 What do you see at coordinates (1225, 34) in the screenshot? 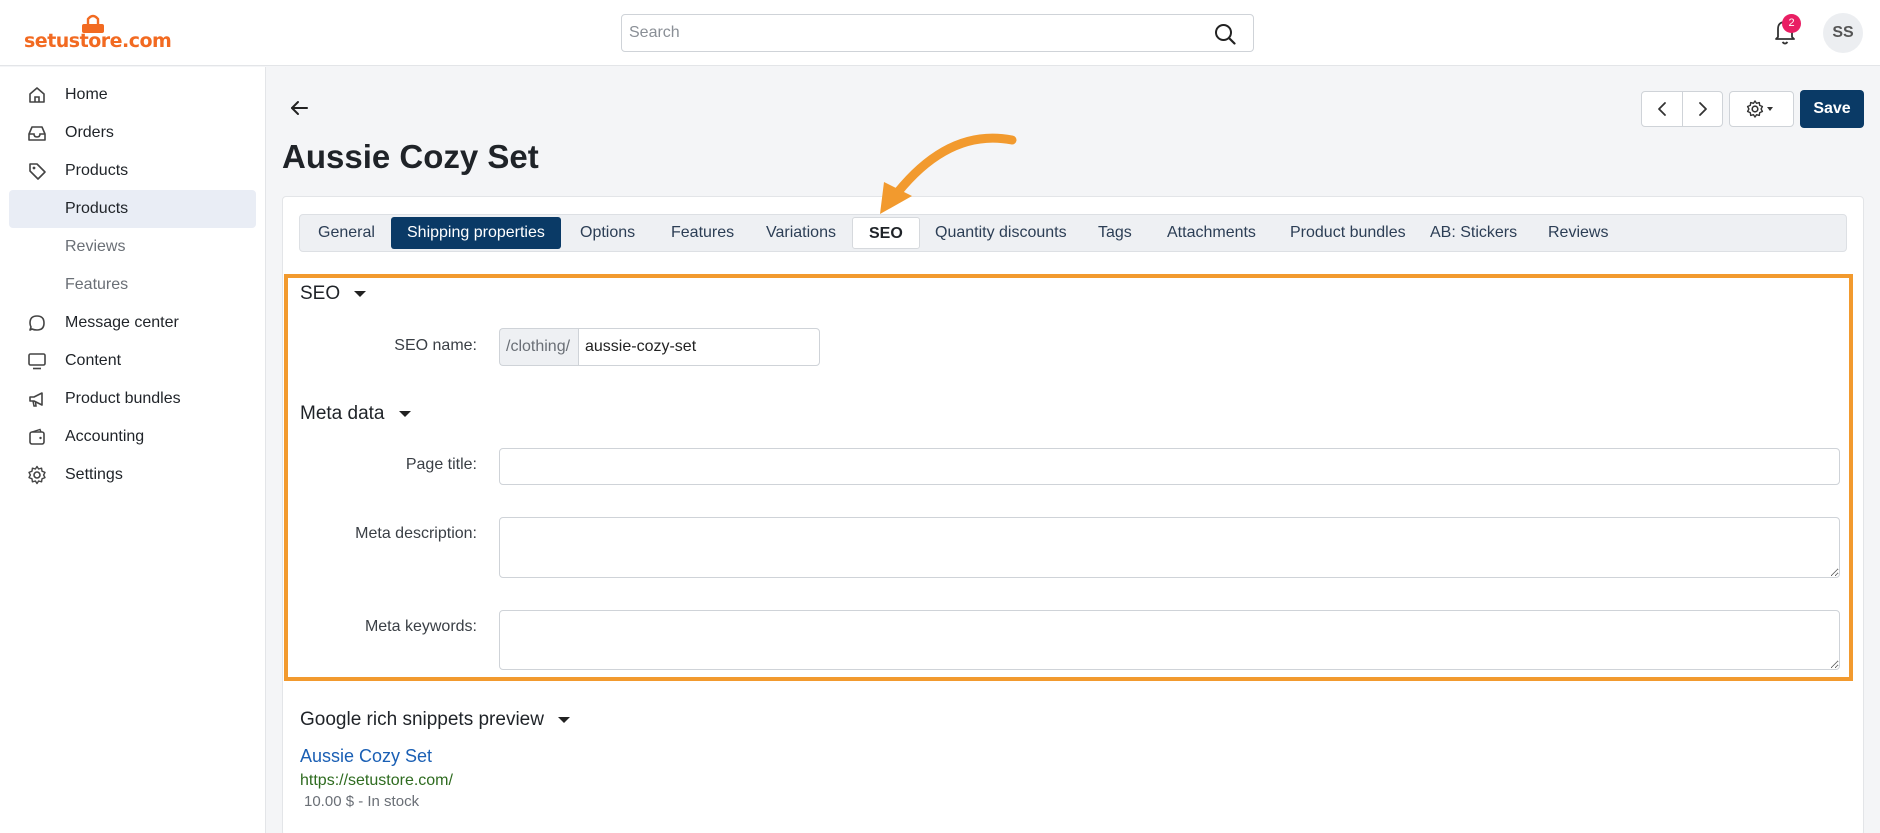
I see `search-icon` at bounding box center [1225, 34].